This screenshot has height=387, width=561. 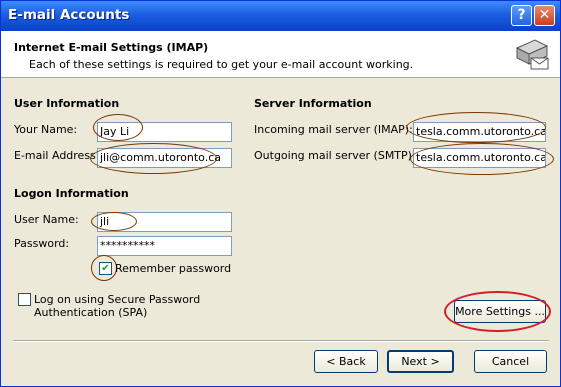 I want to click on user-info-heading: User Information, so click(x=67, y=103).